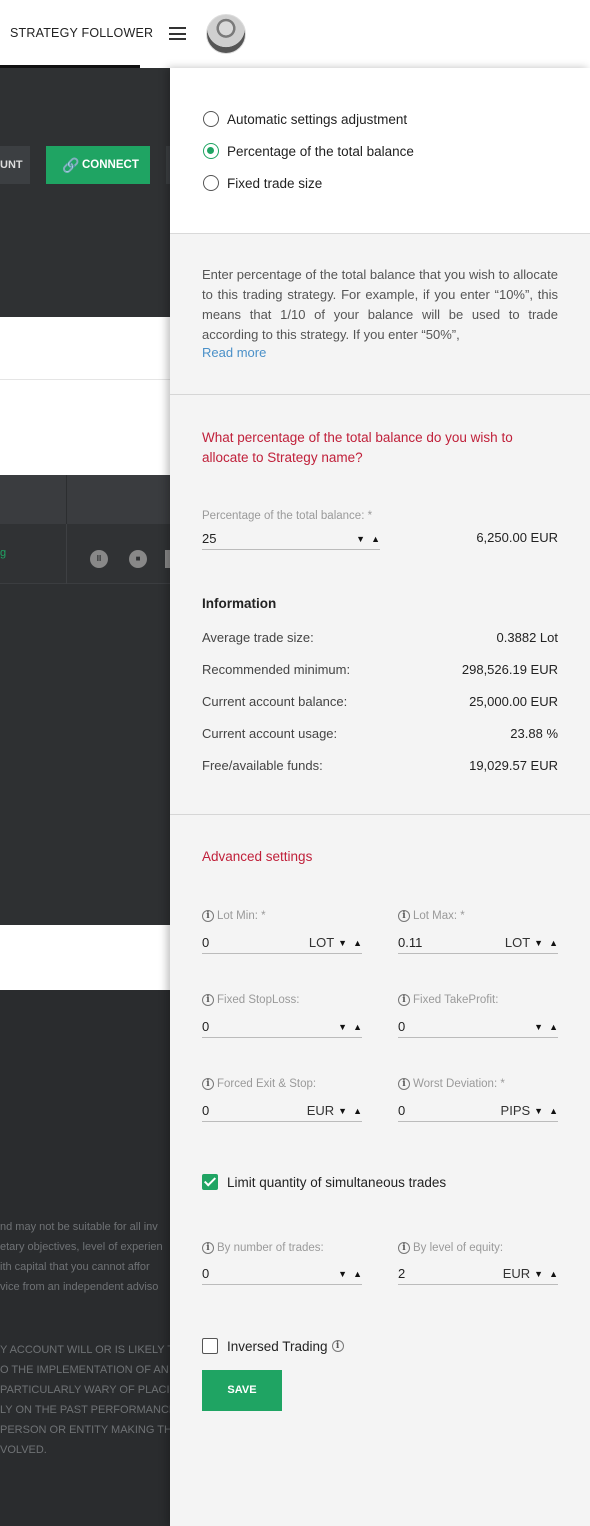 Image resolution: width=590 pixels, height=1526 pixels. What do you see at coordinates (234, 352) in the screenshot?
I see `read-more-link: Read more` at bounding box center [234, 352].